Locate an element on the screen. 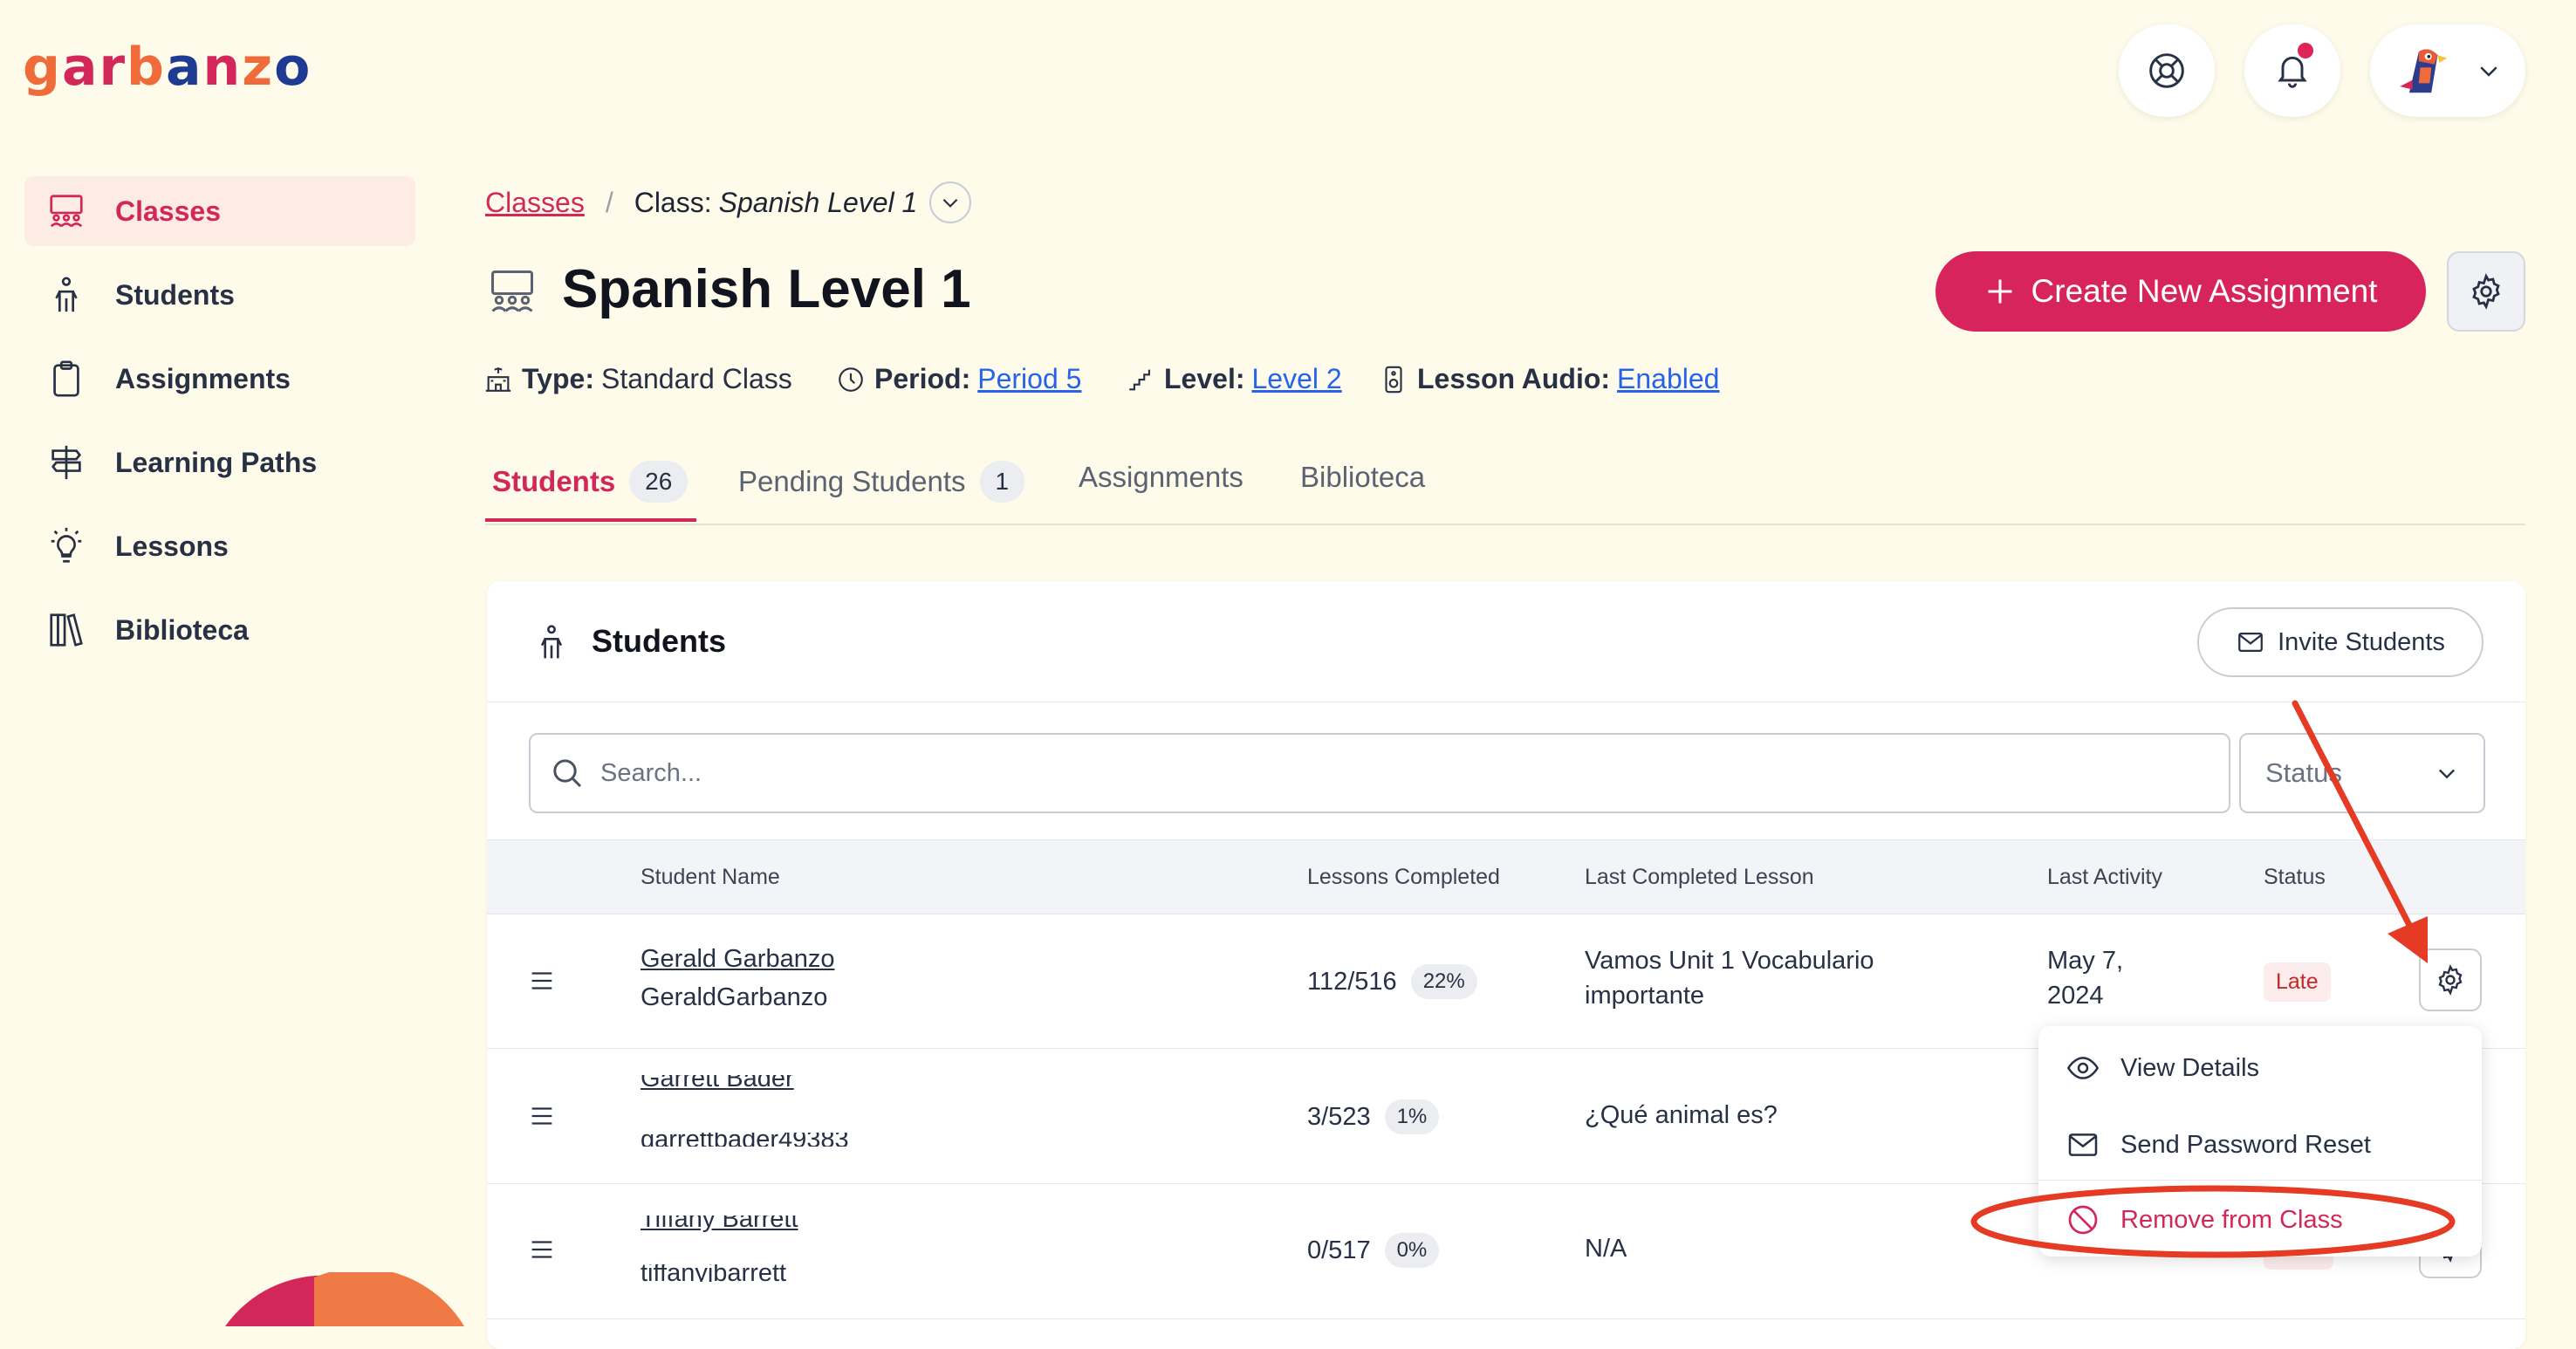 This screenshot has width=2576, height=1349. create-new-assignment-button: Create New Assignment is located at coordinates (2180, 291).